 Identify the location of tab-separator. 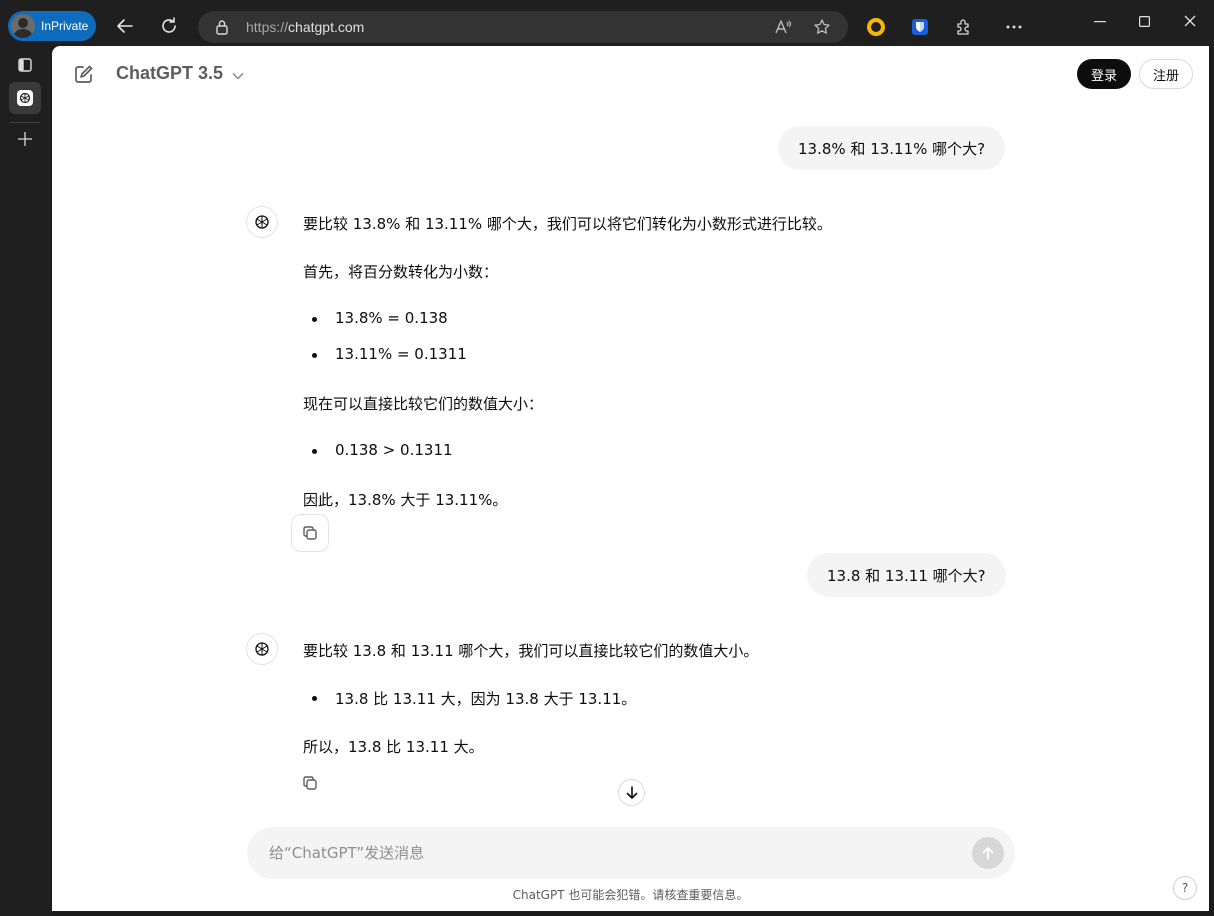
(25, 122).